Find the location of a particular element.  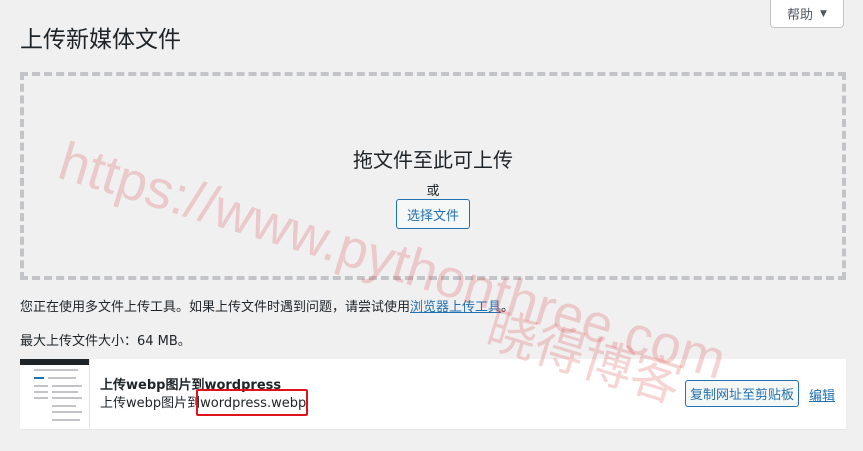

help-tab-label: 帮助 is located at coordinates (800, 15).